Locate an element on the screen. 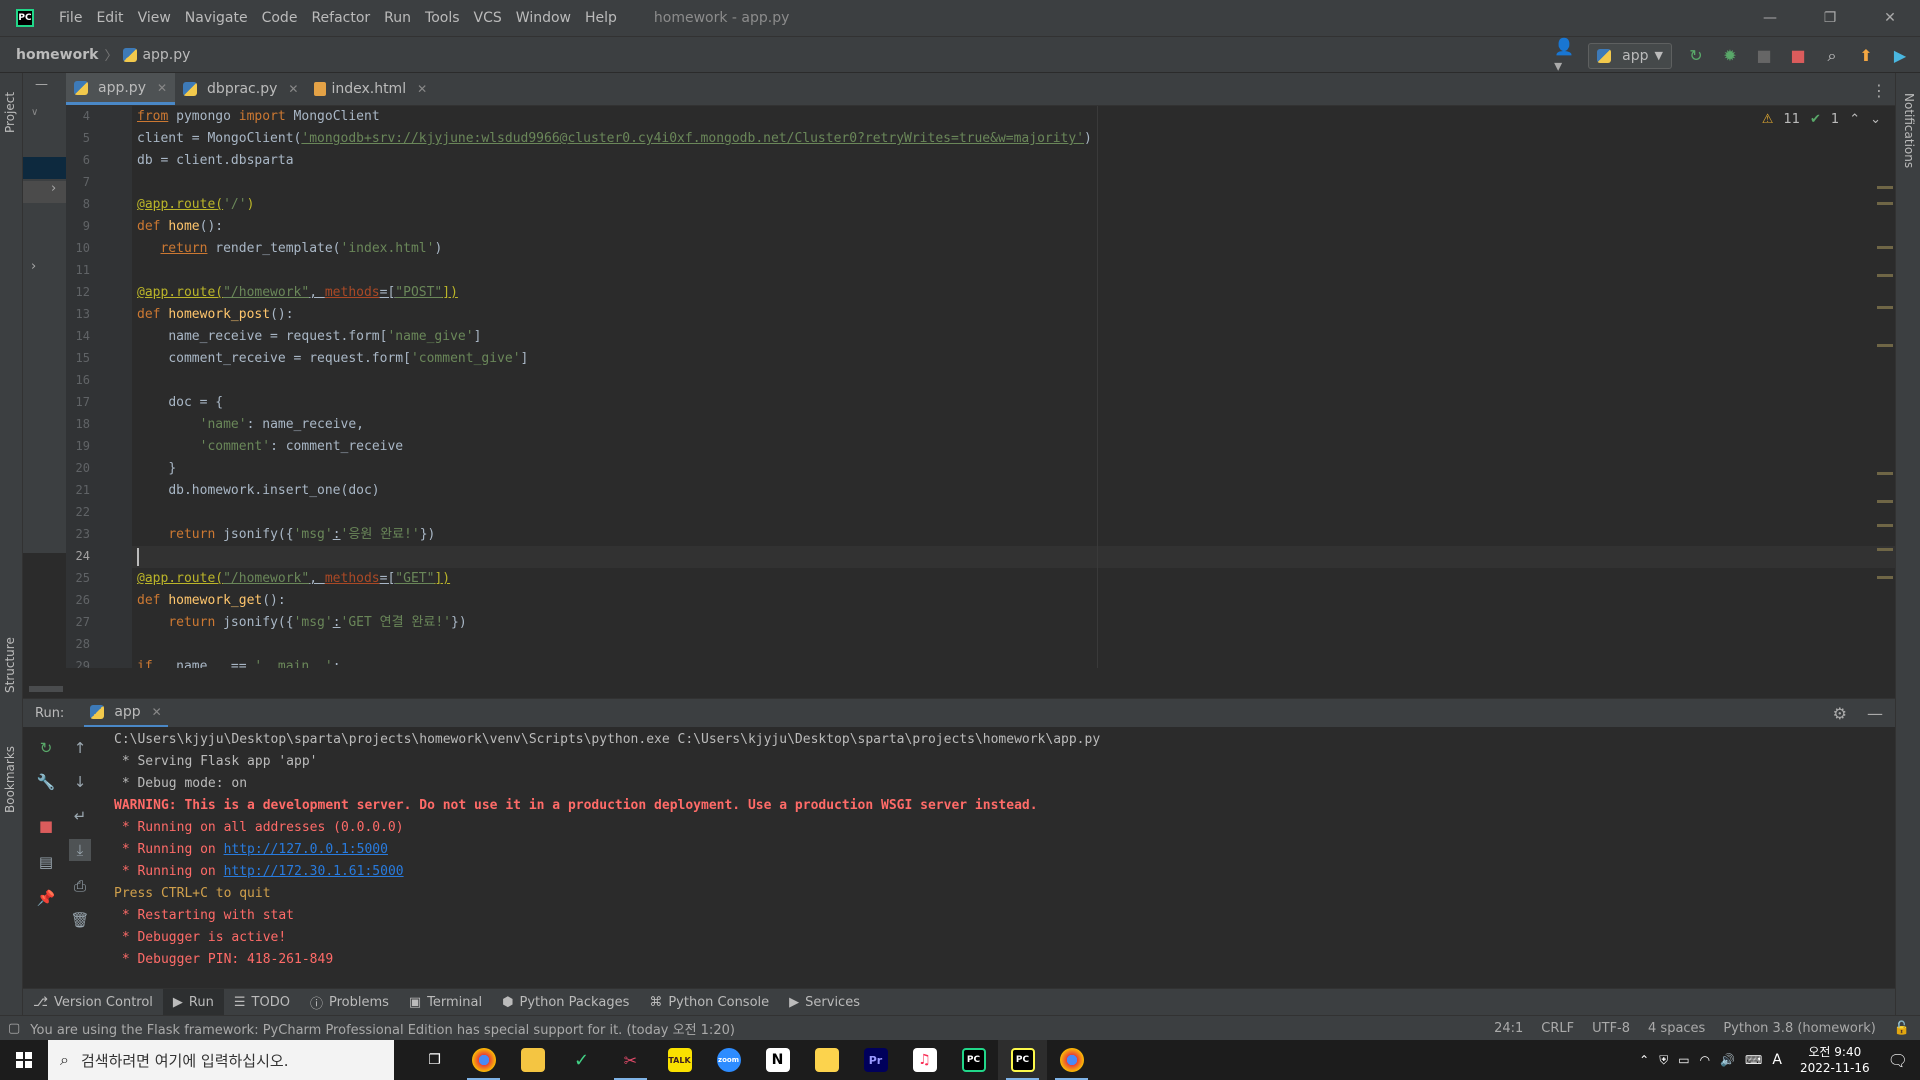 This screenshot has height=1080, width=1920. notifications-tool-button: Notifications is located at coordinates (1909, 130).